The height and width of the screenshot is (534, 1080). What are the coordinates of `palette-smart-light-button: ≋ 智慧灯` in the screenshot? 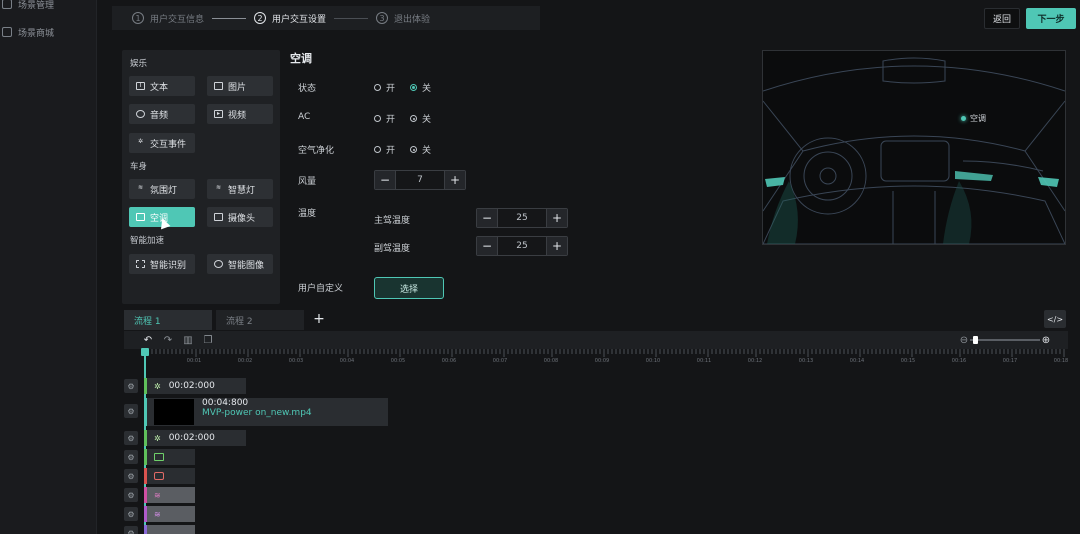 It's located at (240, 189).